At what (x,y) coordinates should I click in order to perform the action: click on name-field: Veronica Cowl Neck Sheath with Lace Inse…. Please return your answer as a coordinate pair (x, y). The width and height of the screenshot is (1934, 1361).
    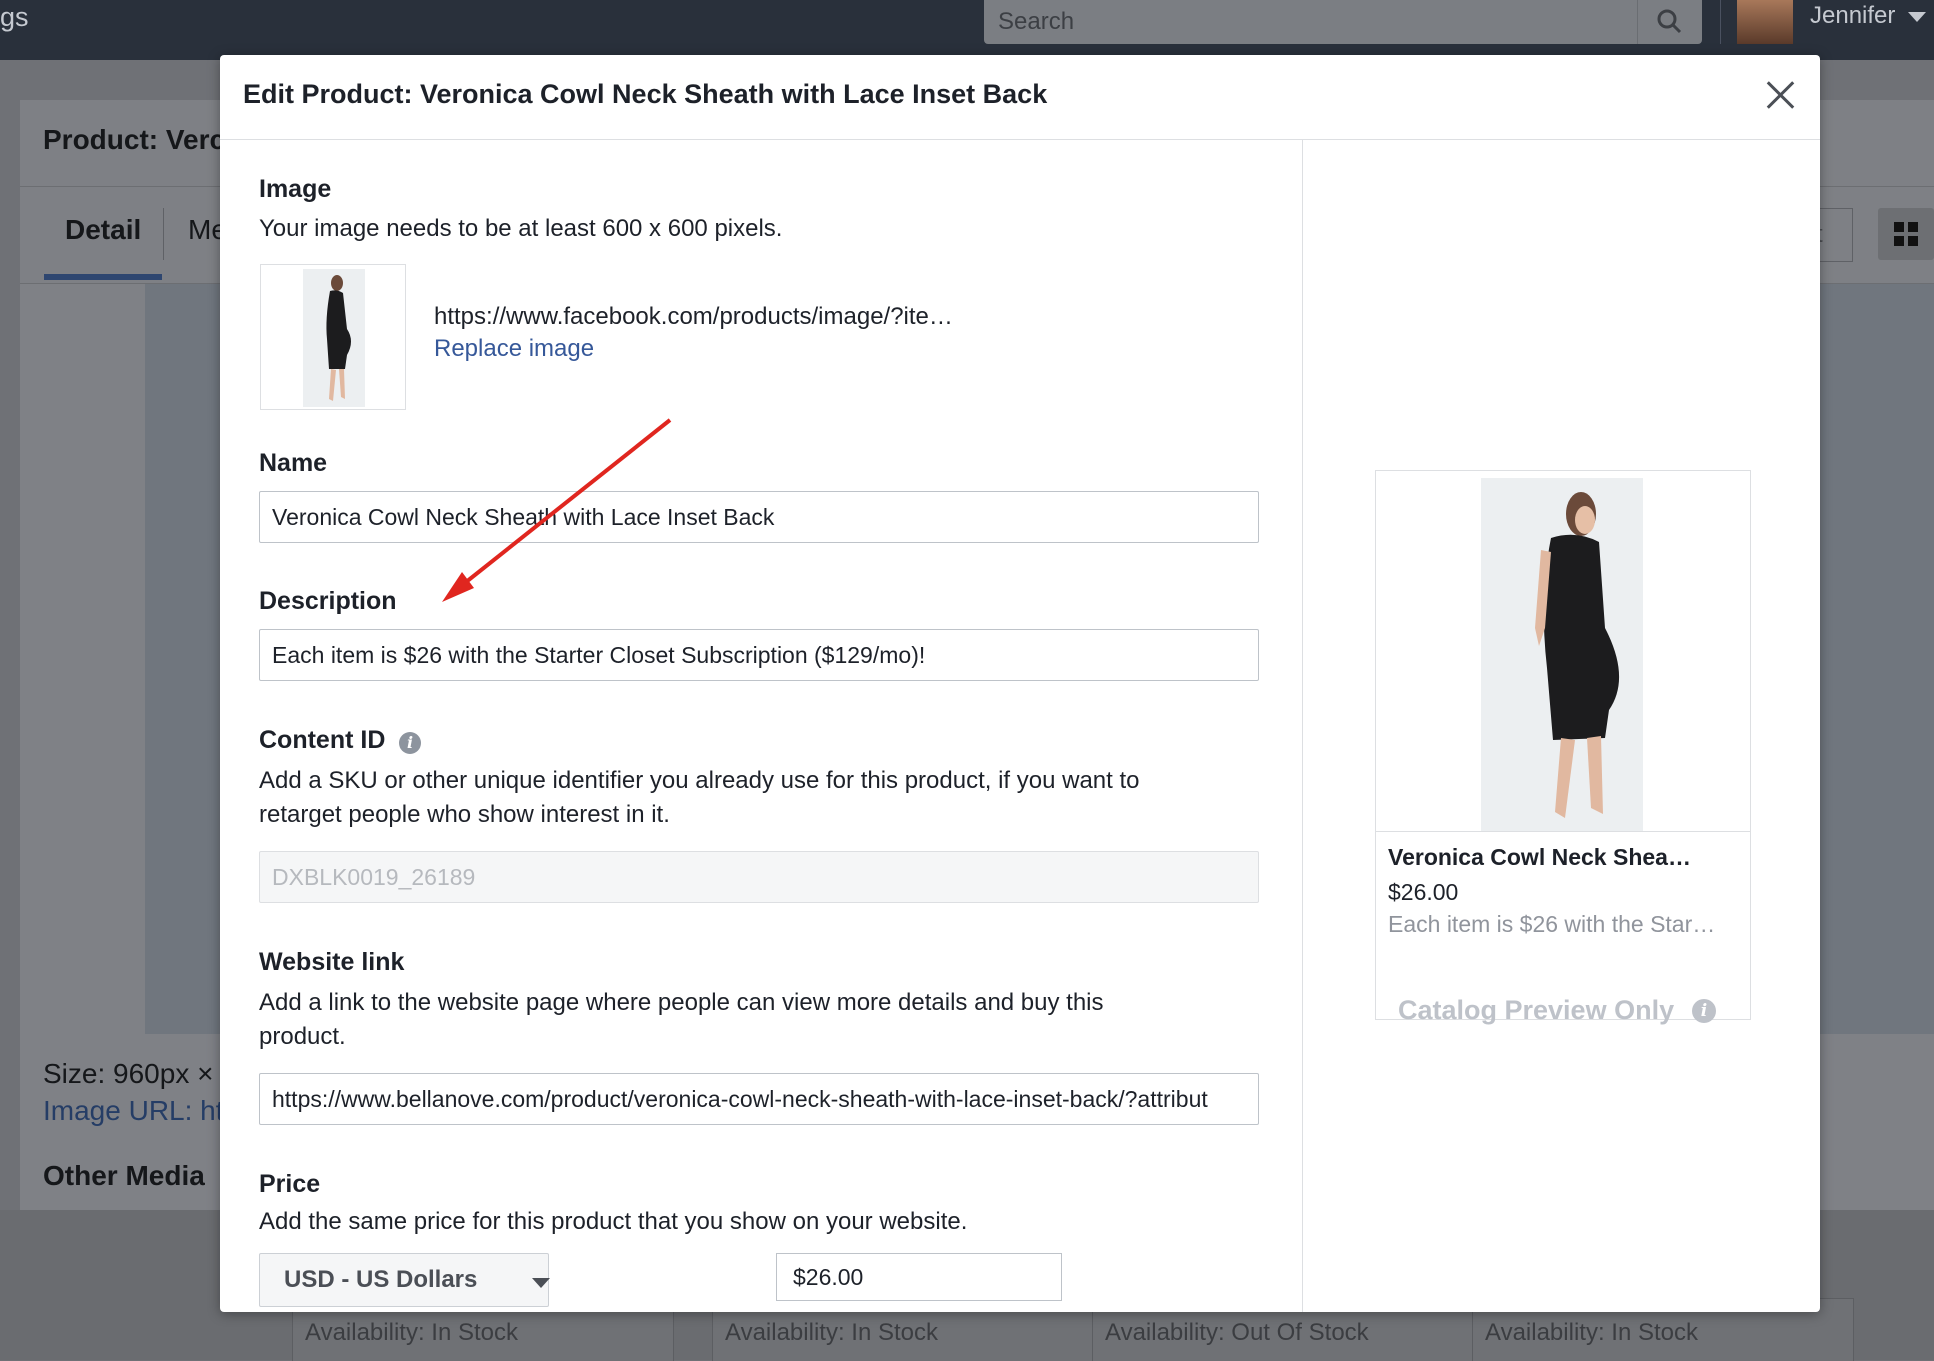
    Looking at the image, I should click on (759, 517).